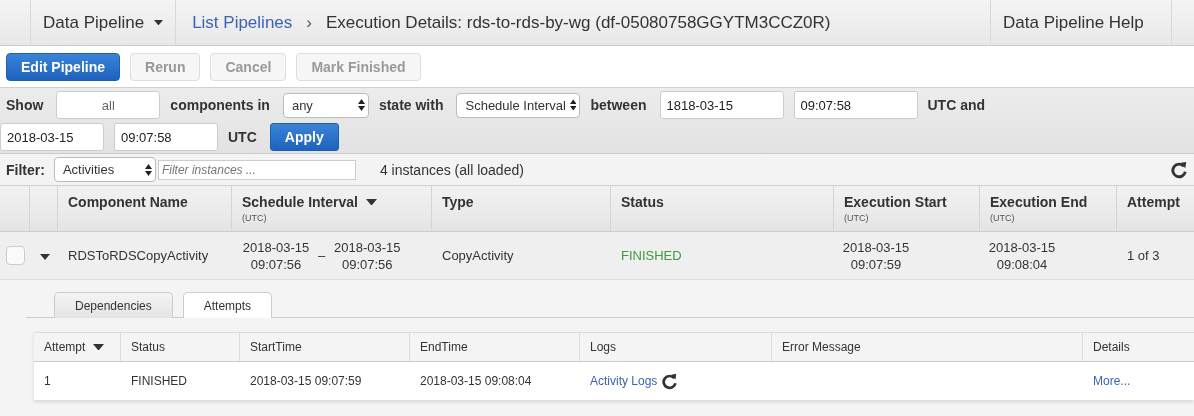  Describe the element at coordinates (1081, 23) in the screenshot. I see `help-link: Data Pipeline Help` at that location.